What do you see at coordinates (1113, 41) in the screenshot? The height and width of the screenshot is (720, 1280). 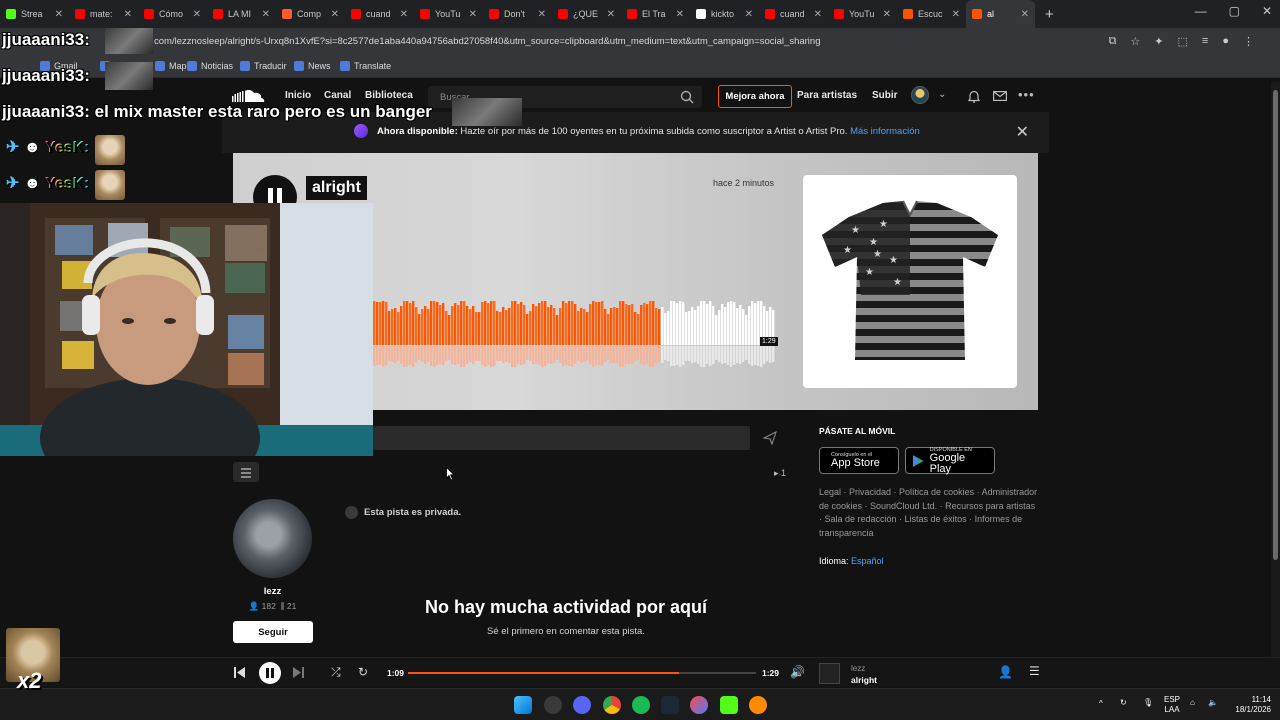 I see `install-icon: ⧉` at bounding box center [1113, 41].